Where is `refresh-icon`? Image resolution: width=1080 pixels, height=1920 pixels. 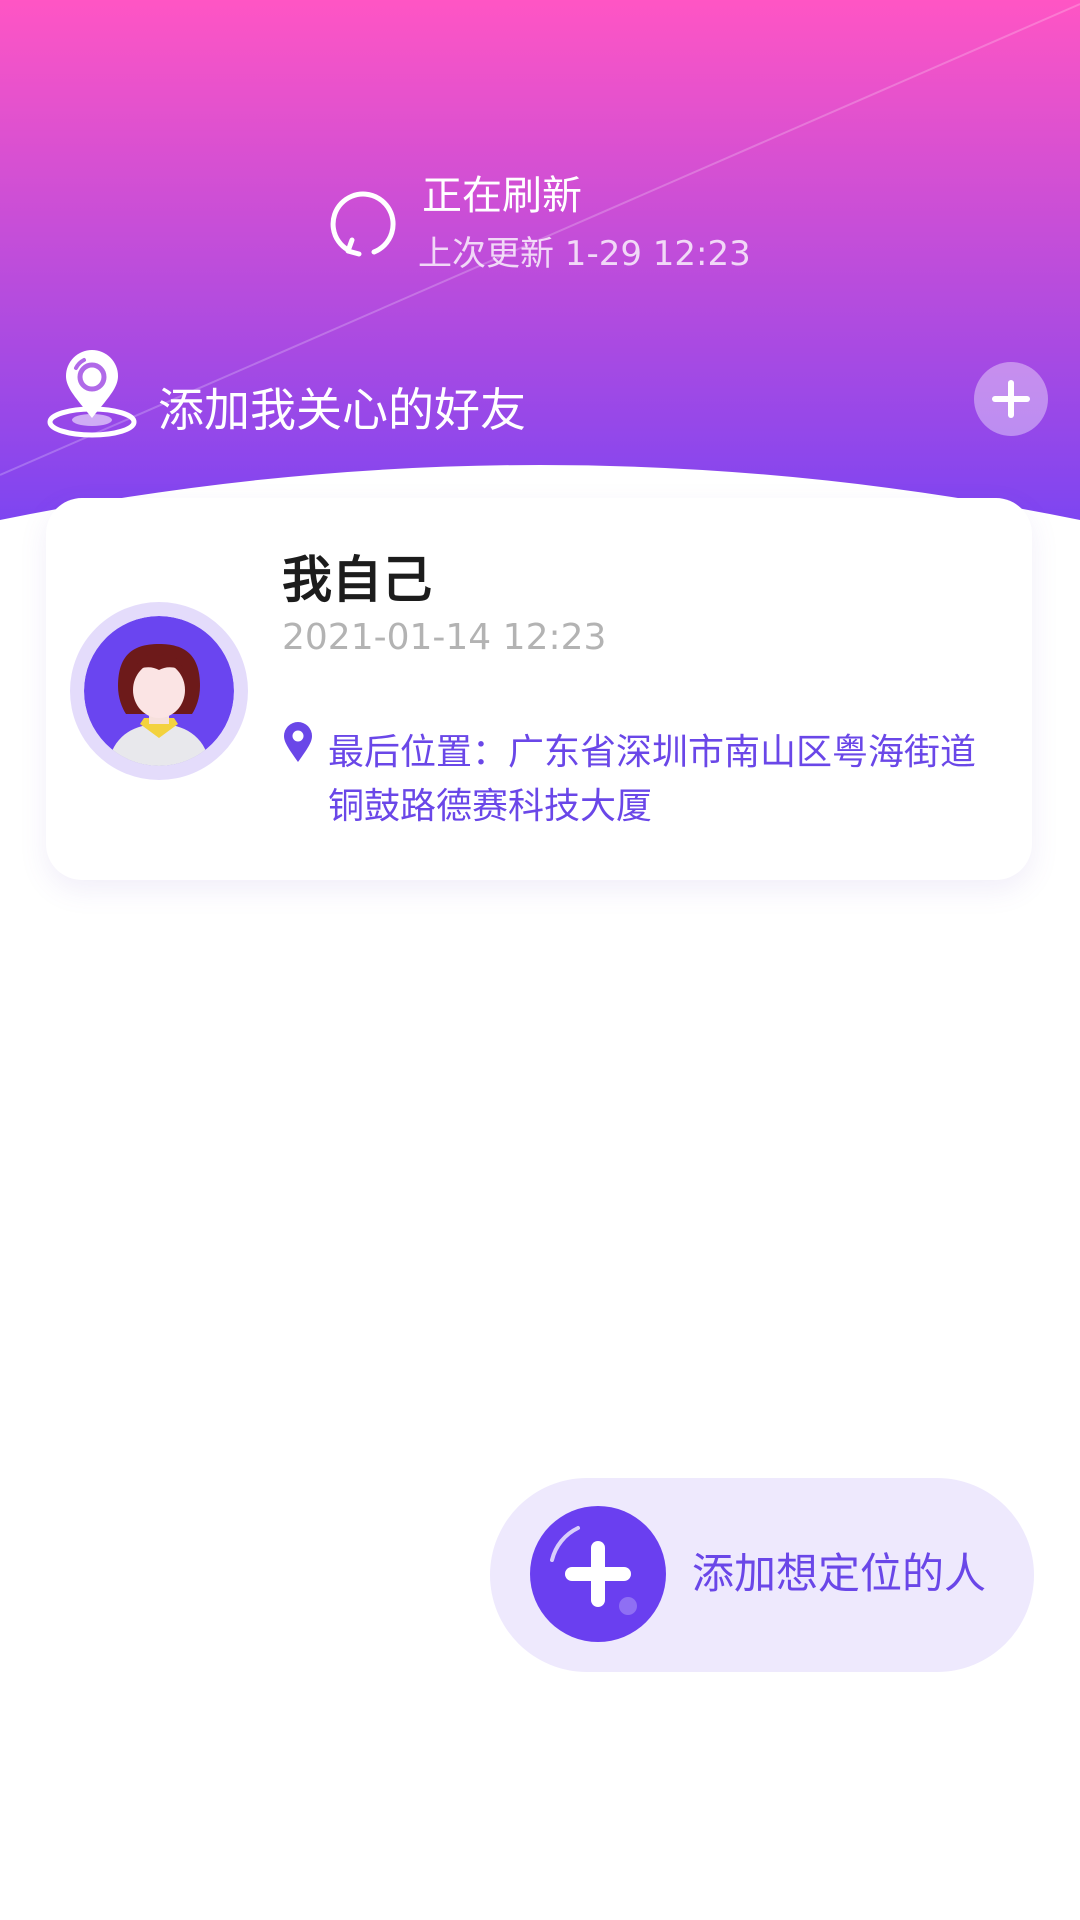 refresh-icon is located at coordinates (363, 224).